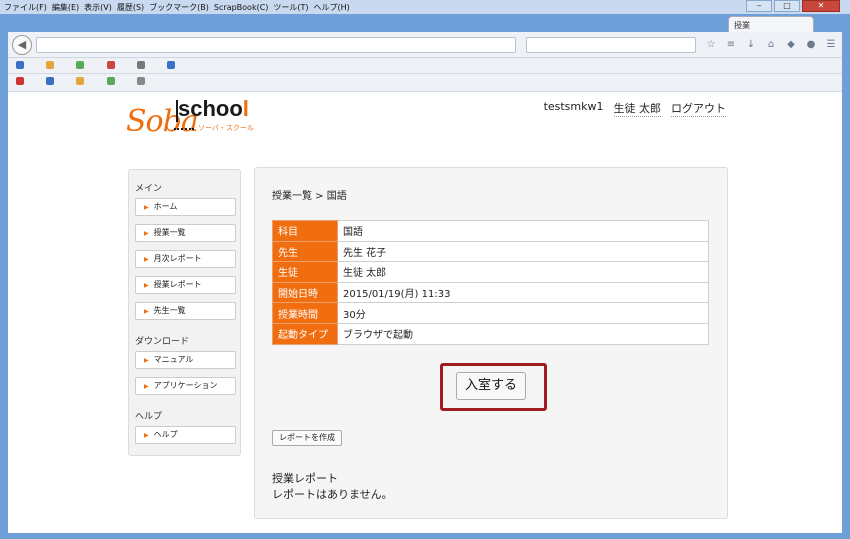 The image size is (850, 539). What do you see at coordinates (305, 478) in the screenshot?
I see `report-section-title: 授業レポート` at bounding box center [305, 478].